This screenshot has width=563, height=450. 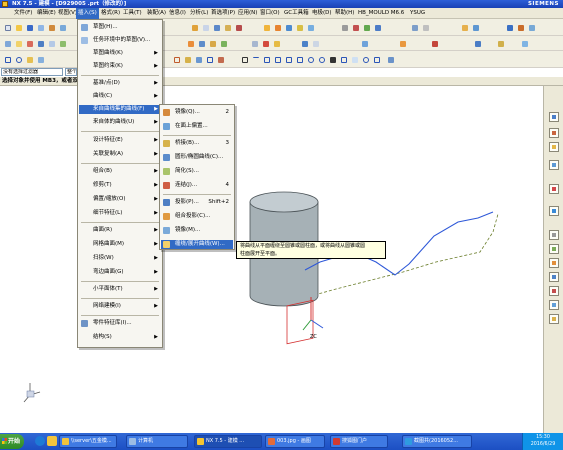 What do you see at coordinates (198, 59) in the screenshot?
I see `fillet-curve-icon` at bounding box center [198, 59].